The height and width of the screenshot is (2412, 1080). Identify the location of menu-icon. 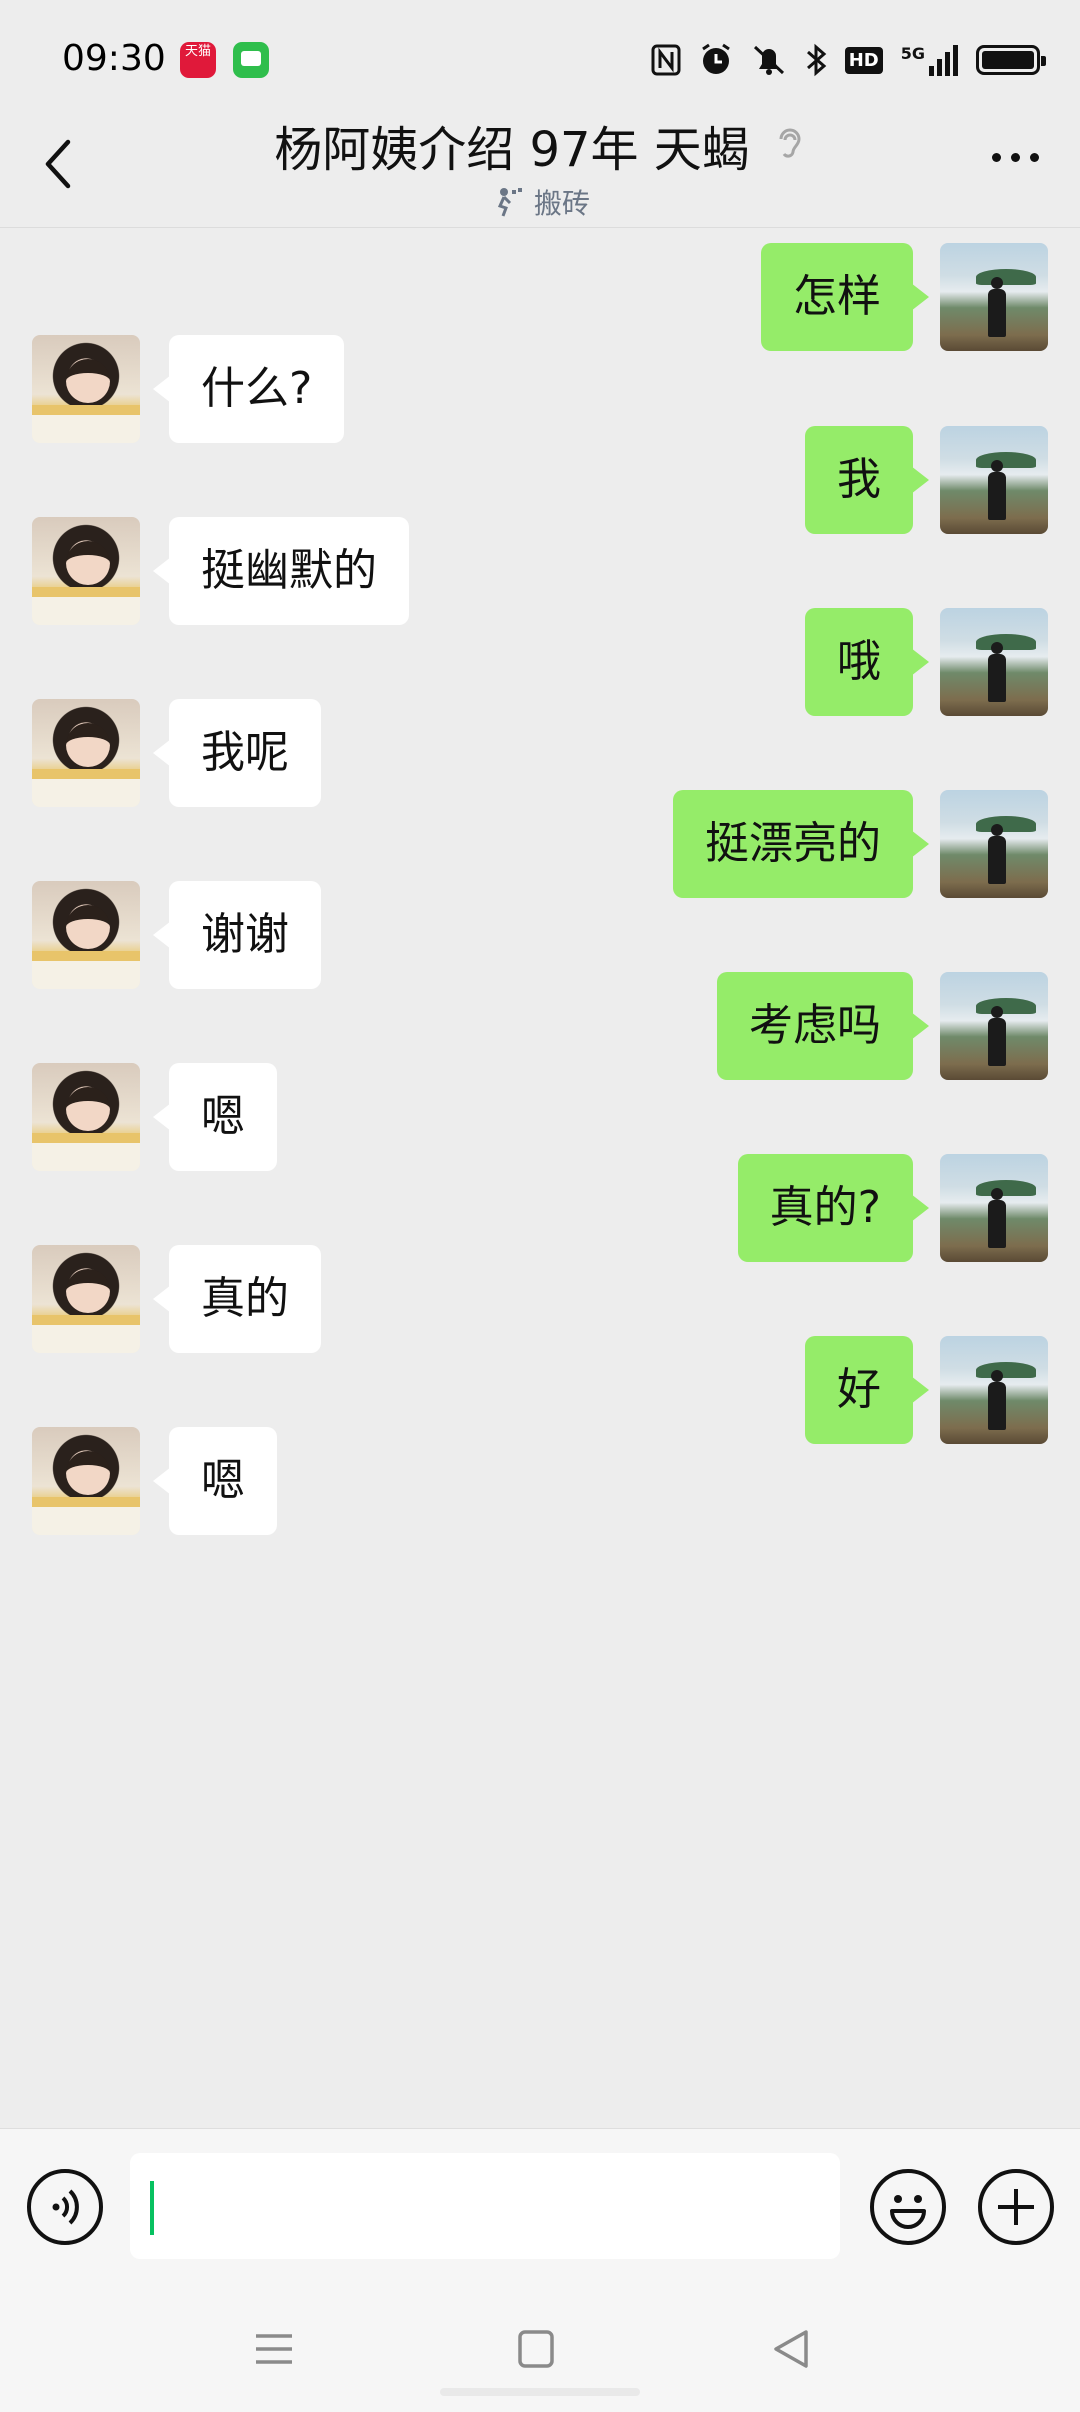
(274, 2349).